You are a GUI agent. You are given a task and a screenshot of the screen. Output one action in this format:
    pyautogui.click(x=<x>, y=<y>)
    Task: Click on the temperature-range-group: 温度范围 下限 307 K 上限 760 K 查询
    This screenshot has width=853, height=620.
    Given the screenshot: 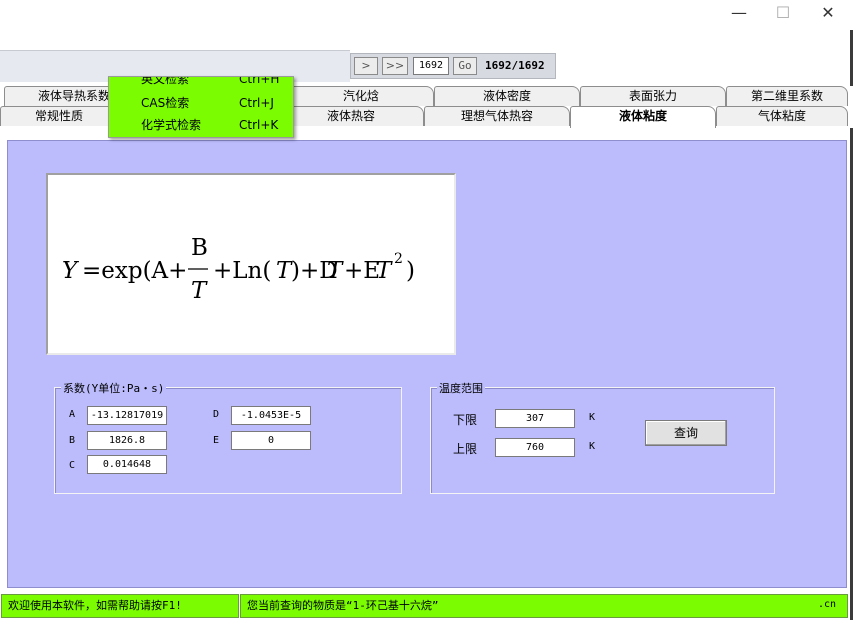 What is the action you would take?
    pyautogui.click(x=602, y=437)
    